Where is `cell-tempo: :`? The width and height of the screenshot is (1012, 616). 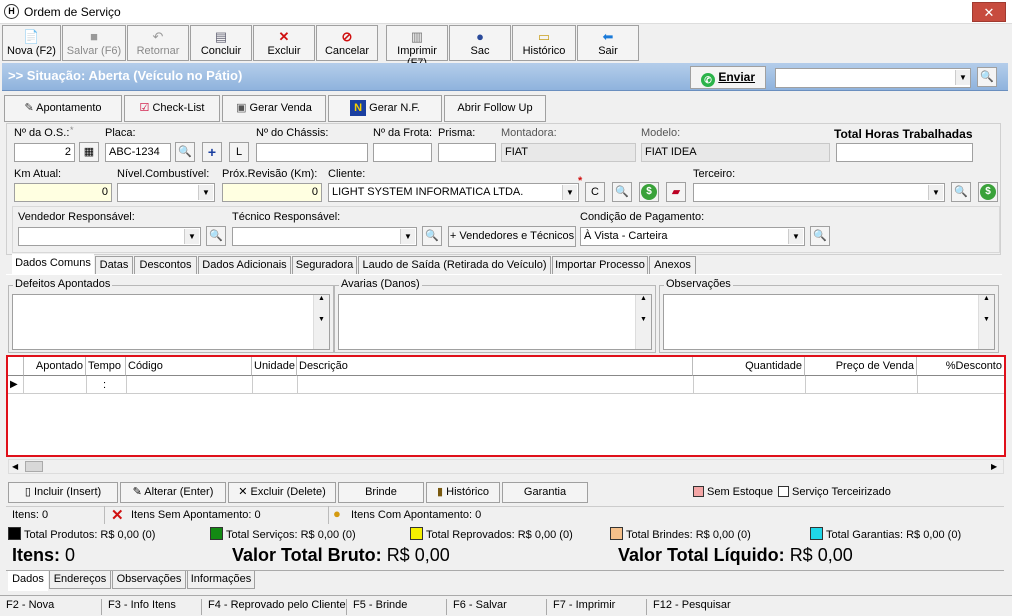 cell-tempo: : is located at coordinates (104, 385).